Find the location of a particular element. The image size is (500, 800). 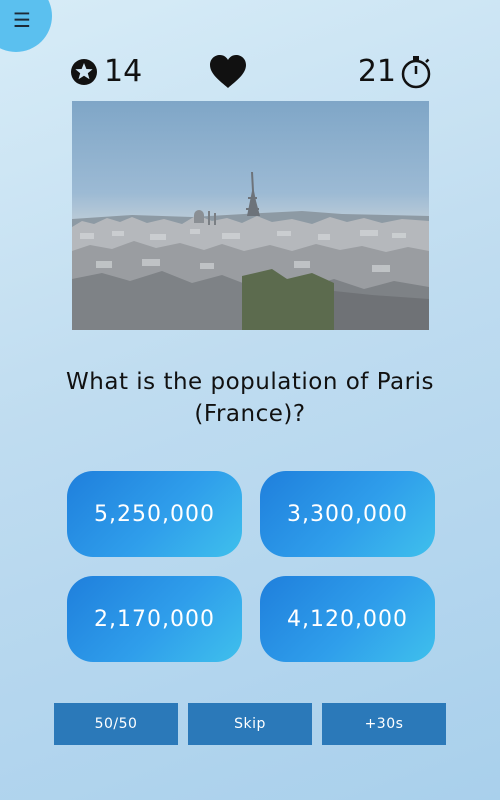

answer-option-3: 2,170,000 is located at coordinates (154, 619).